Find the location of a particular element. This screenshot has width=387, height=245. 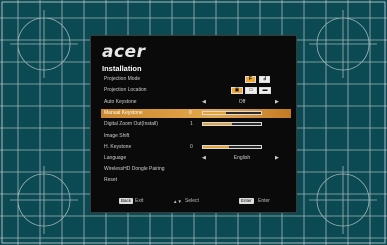

digital-zoom-slider is located at coordinates (232, 124).